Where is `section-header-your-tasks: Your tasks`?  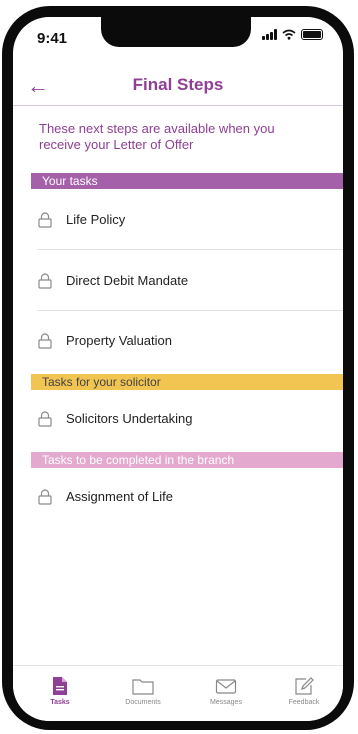 section-header-your-tasks: Your tasks is located at coordinates (187, 181).